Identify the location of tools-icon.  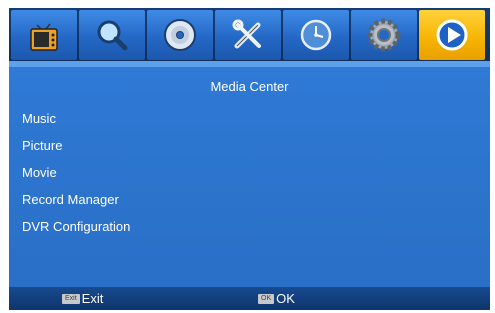
(246, 34).